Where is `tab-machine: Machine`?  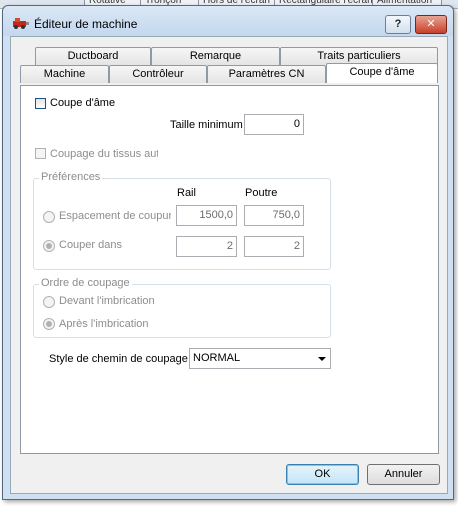 tab-machine: Machine is located at coordinates (64, 74).